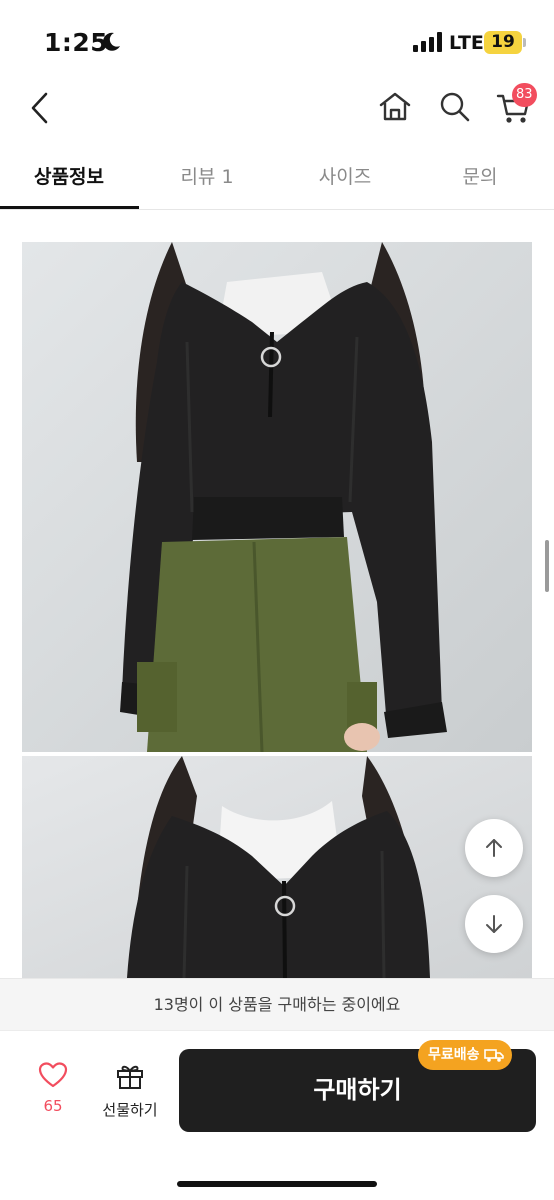 The image size is (554, 1200). I want to click on heart-icon, so click(53, 1075).